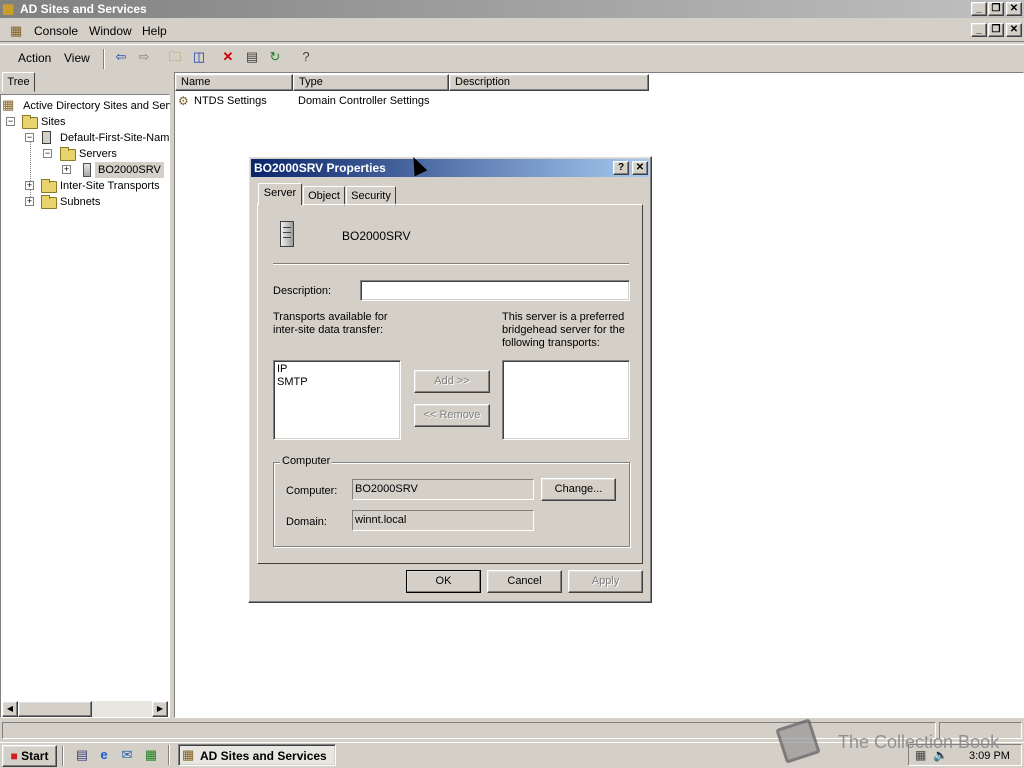 This screenshot has height=768, width=1024. Describe the element at coordinates (8, 104) in the screenshot. I see `ad-sites-icon: ▦` at that location.